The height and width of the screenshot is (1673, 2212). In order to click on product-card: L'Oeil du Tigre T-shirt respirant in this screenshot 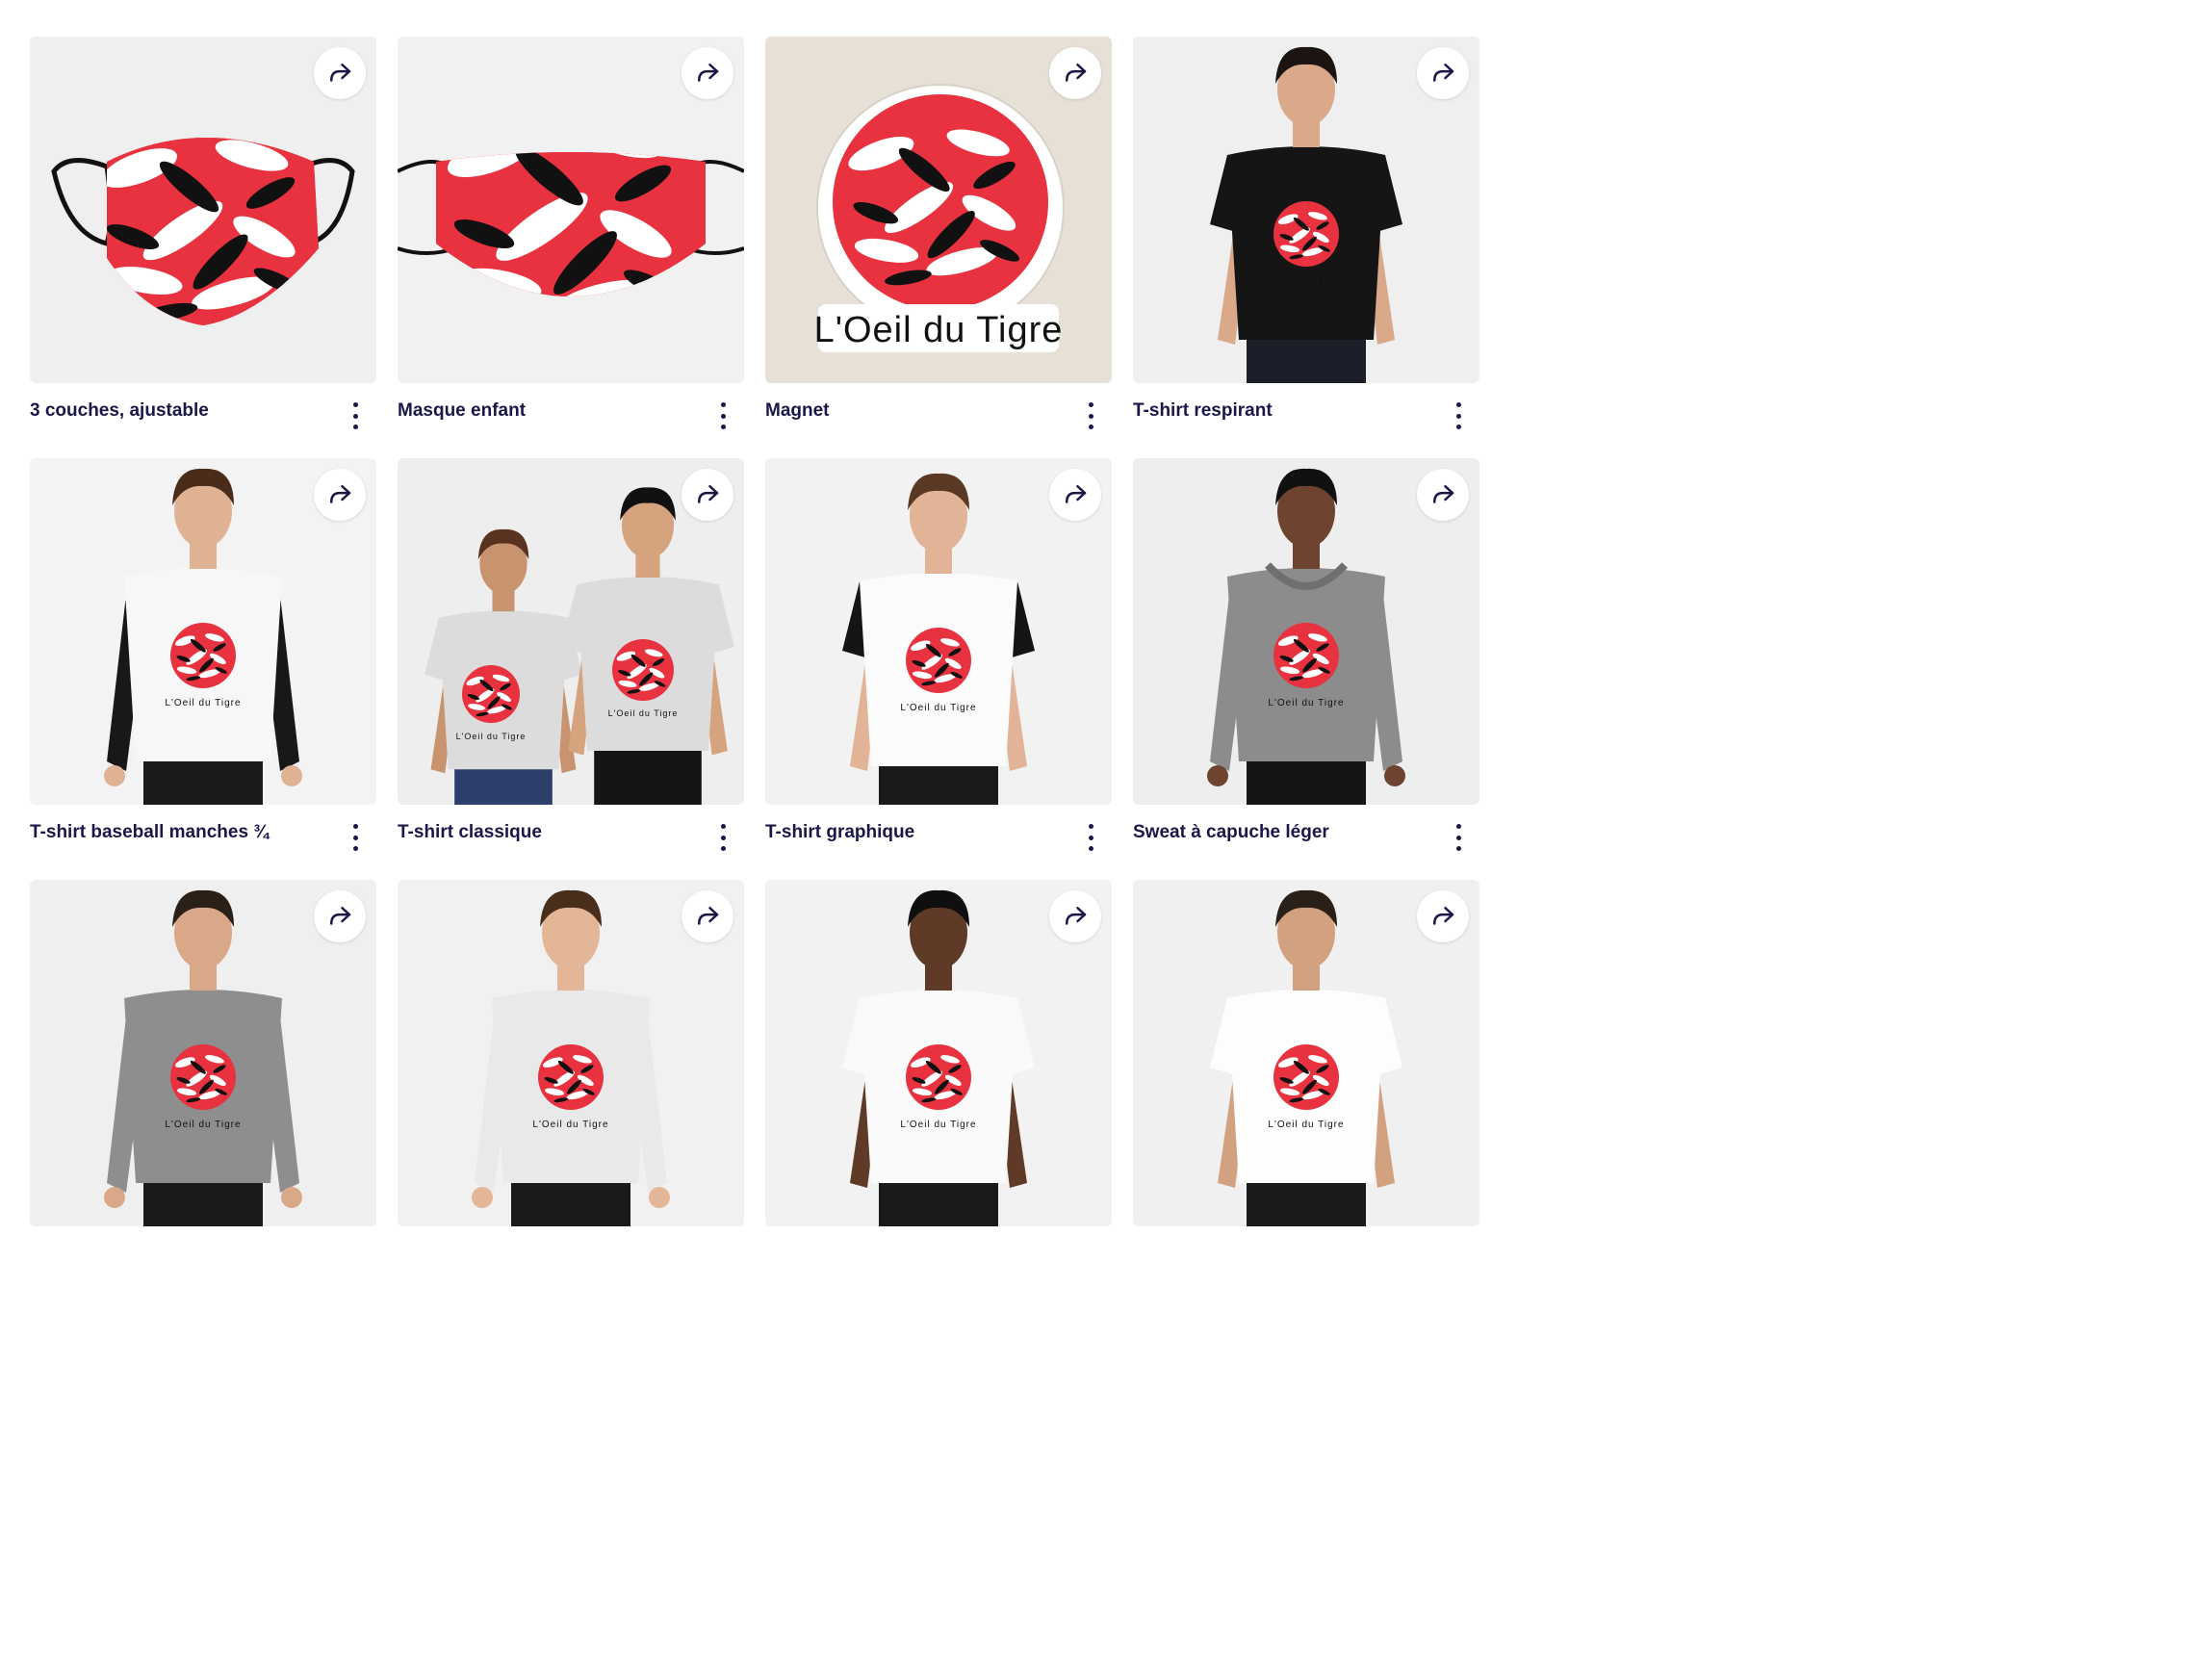, I will do `click(1306, 247)`.